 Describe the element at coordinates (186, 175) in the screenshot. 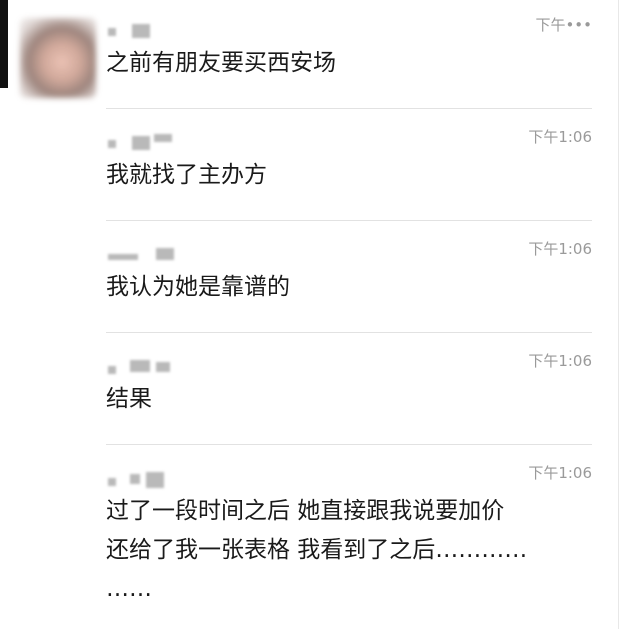

I see `message-text: 我就找了主办方` at that location.